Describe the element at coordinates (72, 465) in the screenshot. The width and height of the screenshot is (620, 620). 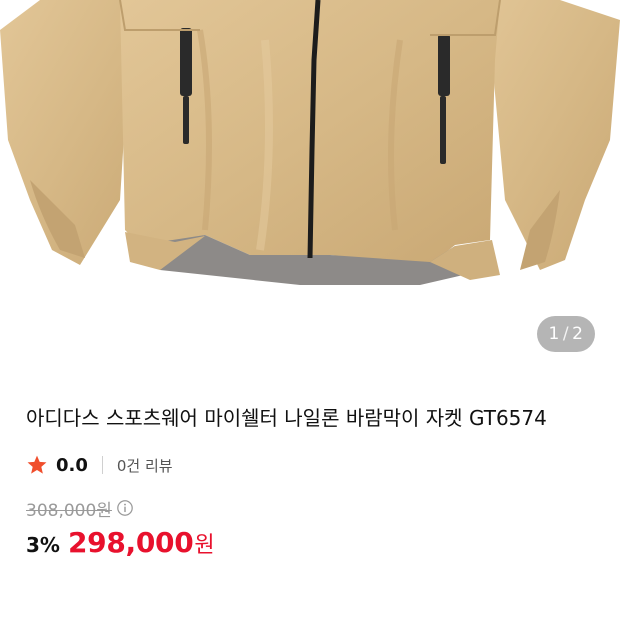
I see `rating-value: 0.0` at that location.